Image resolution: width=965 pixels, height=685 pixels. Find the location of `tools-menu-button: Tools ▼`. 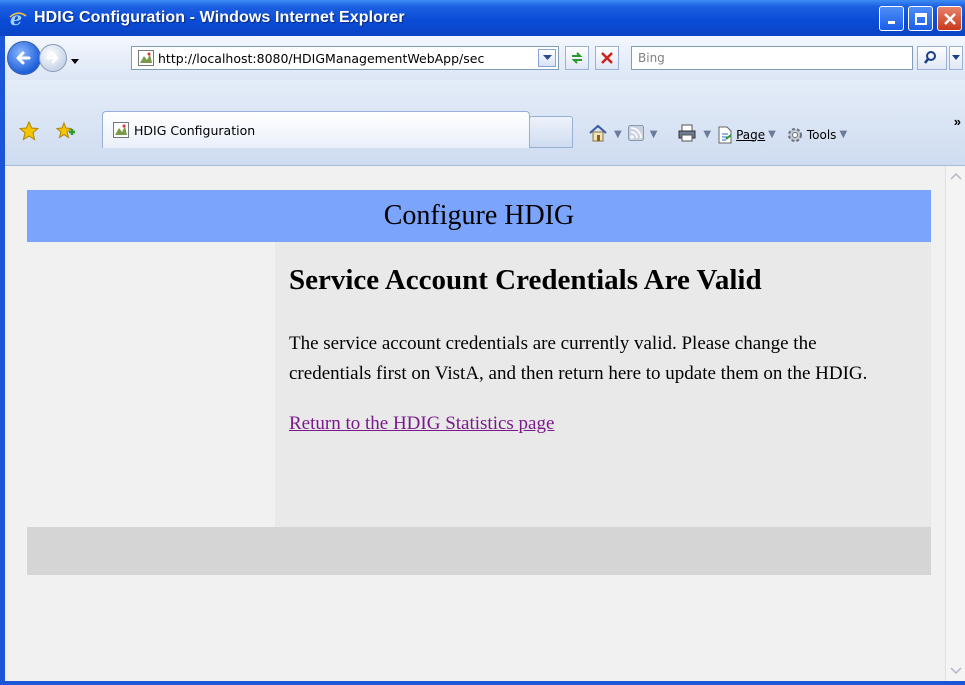

tools-menu-button: Tools ▼ is located at coordinates (816, 135).